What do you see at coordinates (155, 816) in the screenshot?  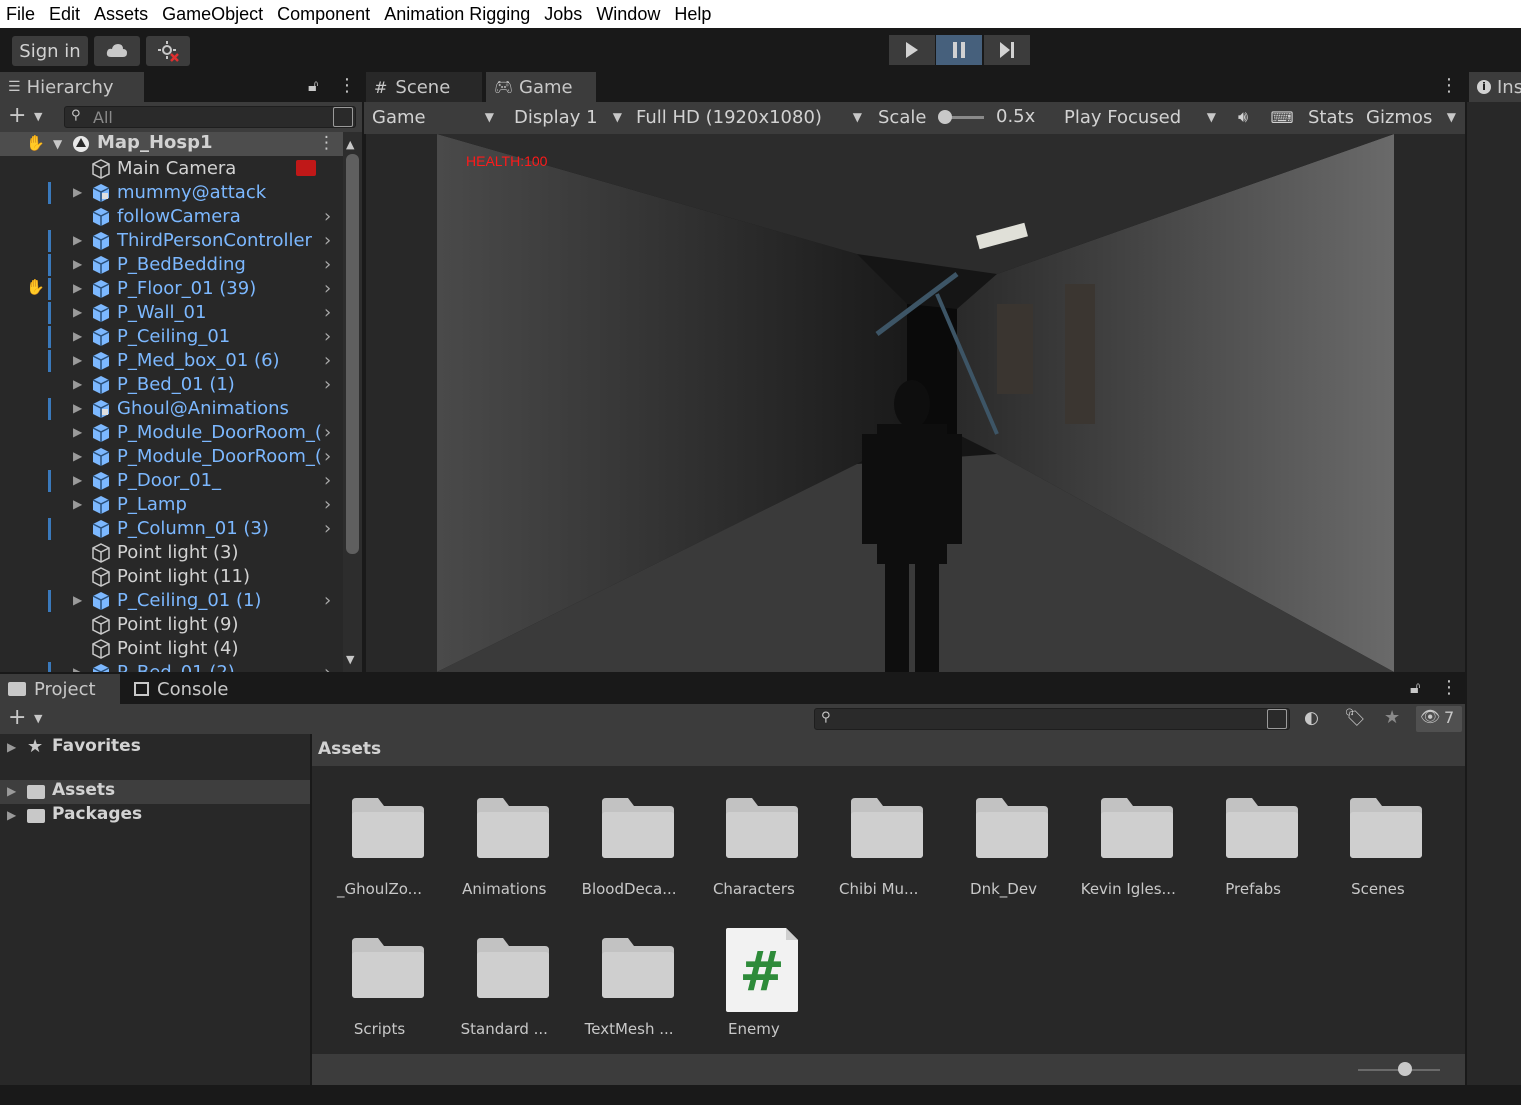 I see `tree-item-packages: ▶ Packages` at bounding box center [155, 816].